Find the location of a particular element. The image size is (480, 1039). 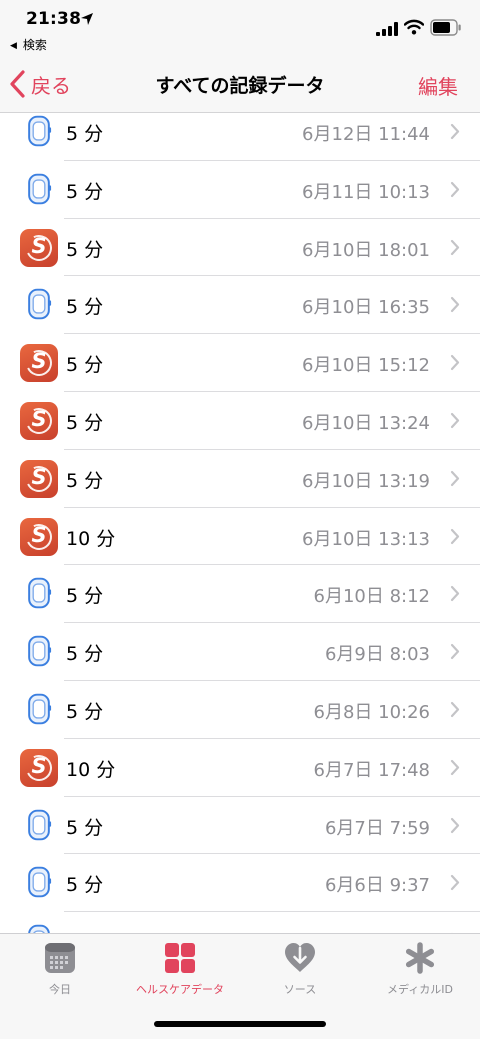

record-date: 6月10日 13:24 is located at coordinates (366, 423).